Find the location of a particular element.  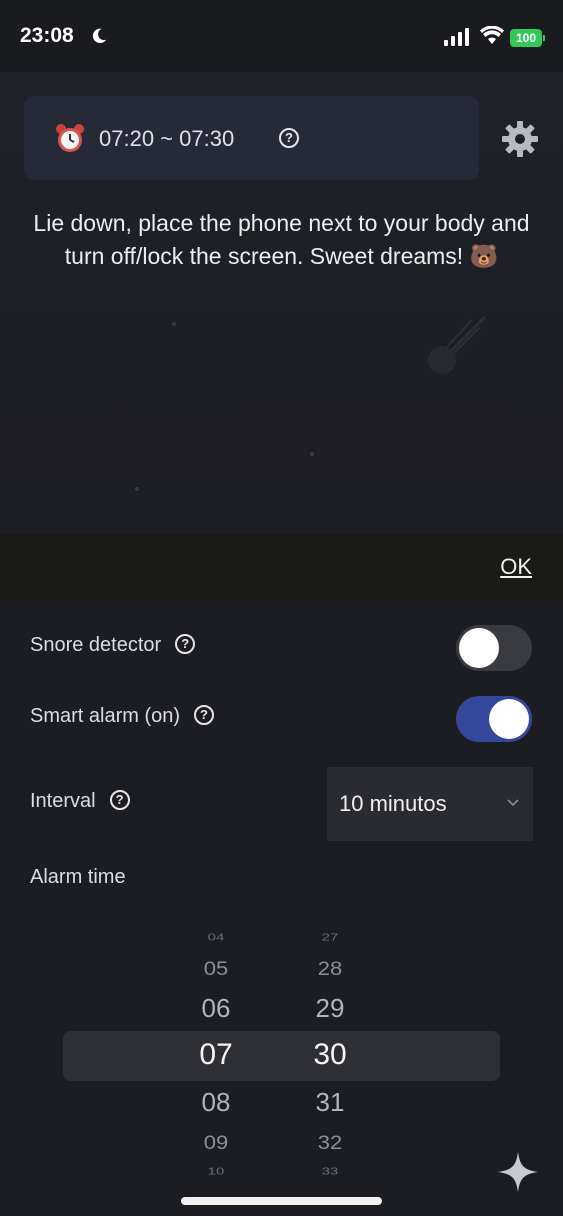

picker-option: 06 is located at coordinates (216, 1008).